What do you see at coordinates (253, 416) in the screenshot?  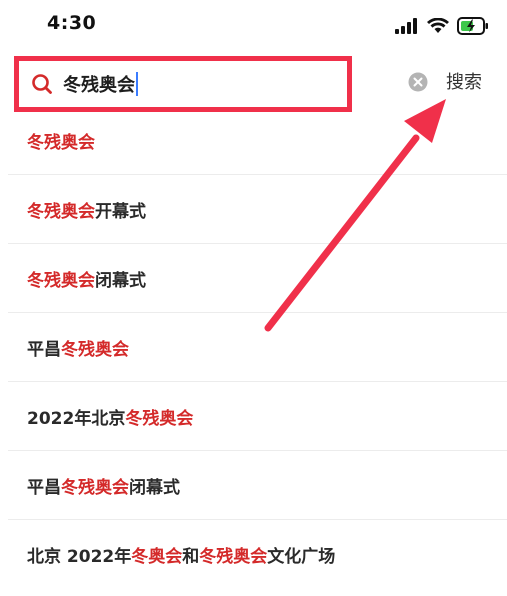 I see `suggestion-item: 2022年北京 冬残奥会` at bounding box center [253, 416].